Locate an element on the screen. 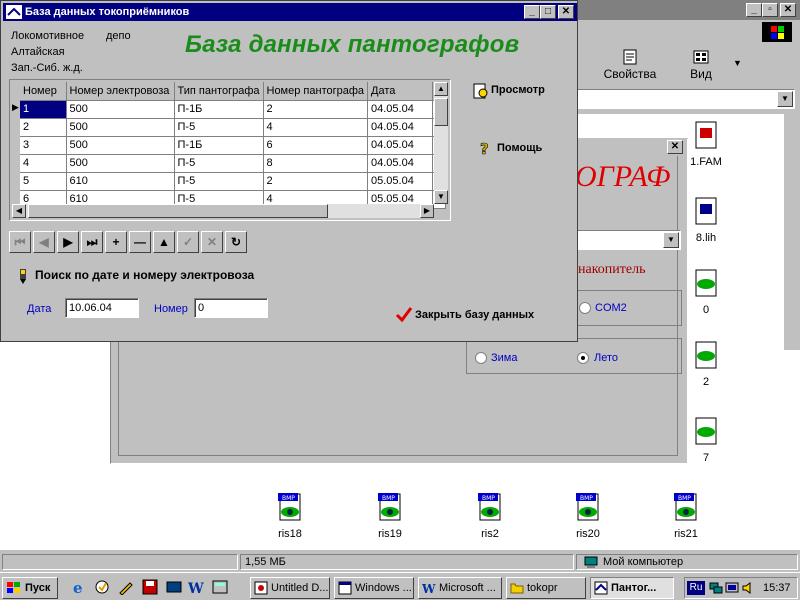 This screenshot has width=800, height=600. file-item: BMP ris21 is located at coordinates (686, 516).